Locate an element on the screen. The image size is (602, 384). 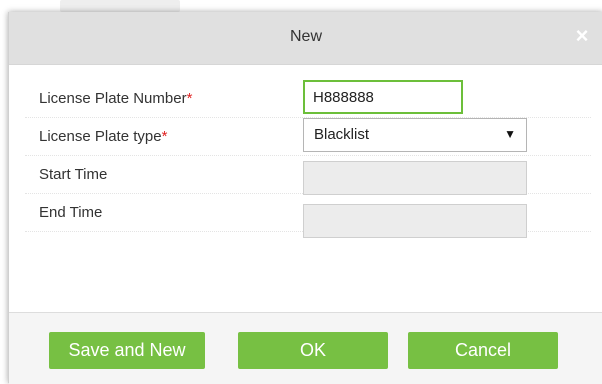
dialog-title: New is located at coordinates (305, 36).